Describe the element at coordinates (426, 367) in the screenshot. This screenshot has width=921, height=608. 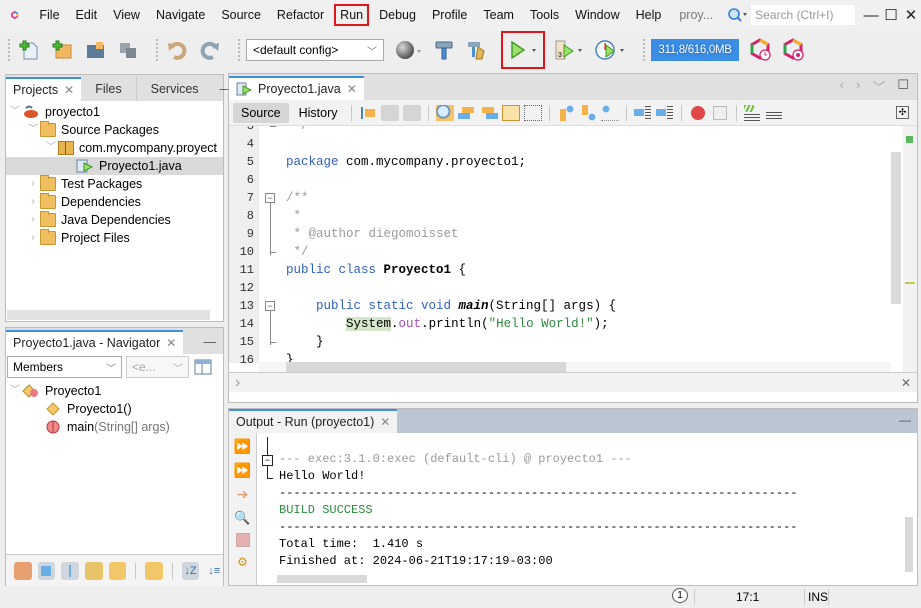
I see `editor-hscrollbar` at that location.